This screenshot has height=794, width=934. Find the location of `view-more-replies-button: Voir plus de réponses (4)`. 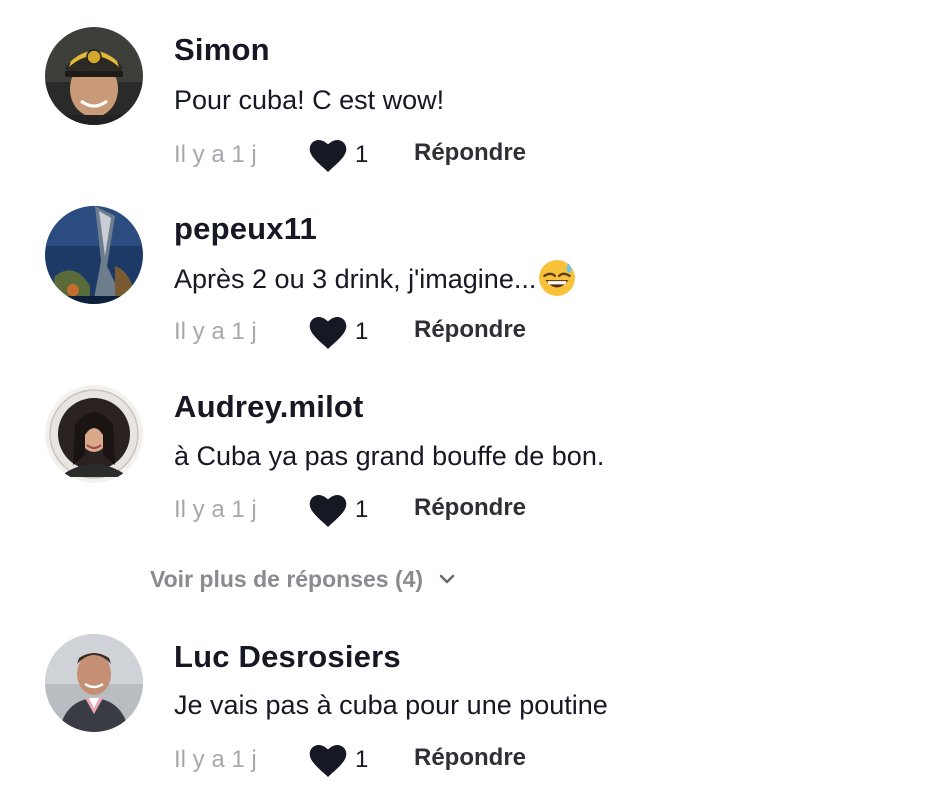

view-more-replies-button: Voir plus de réponses (4) is located at coordinates (303, 583).